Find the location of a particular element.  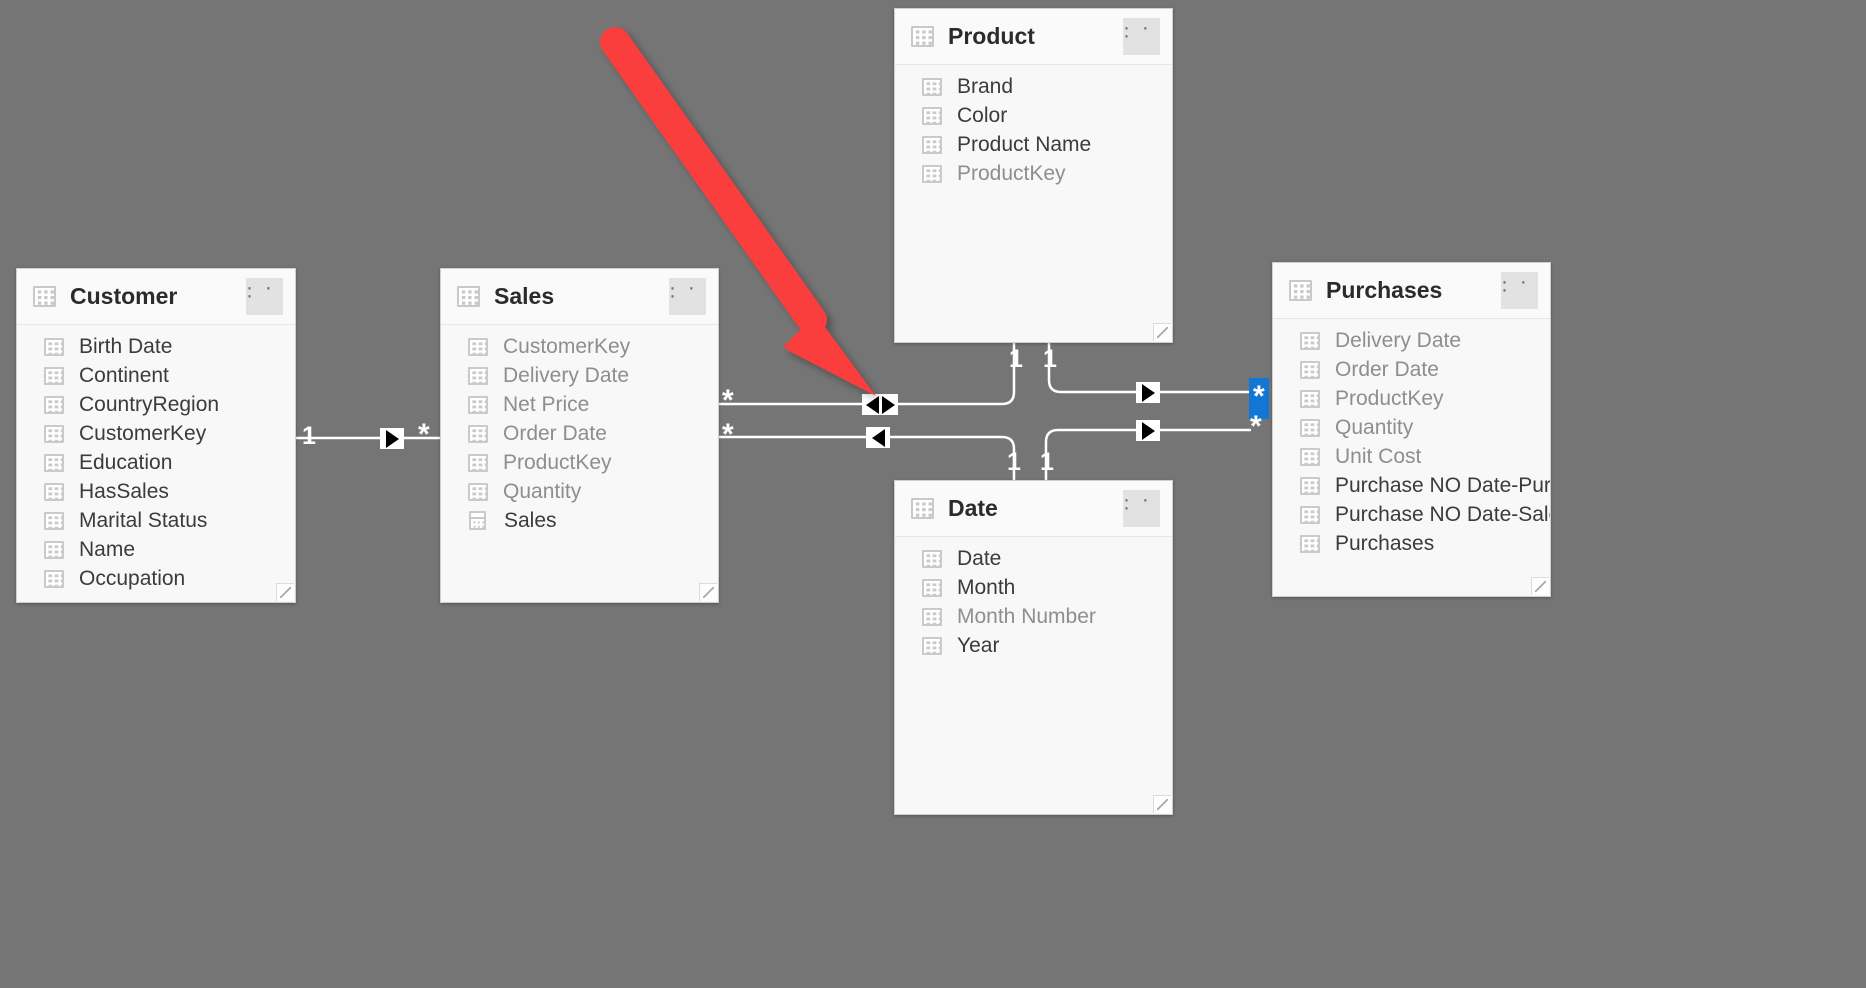

table-header-customer: Customer · · · is located at coordinates (156, 297).